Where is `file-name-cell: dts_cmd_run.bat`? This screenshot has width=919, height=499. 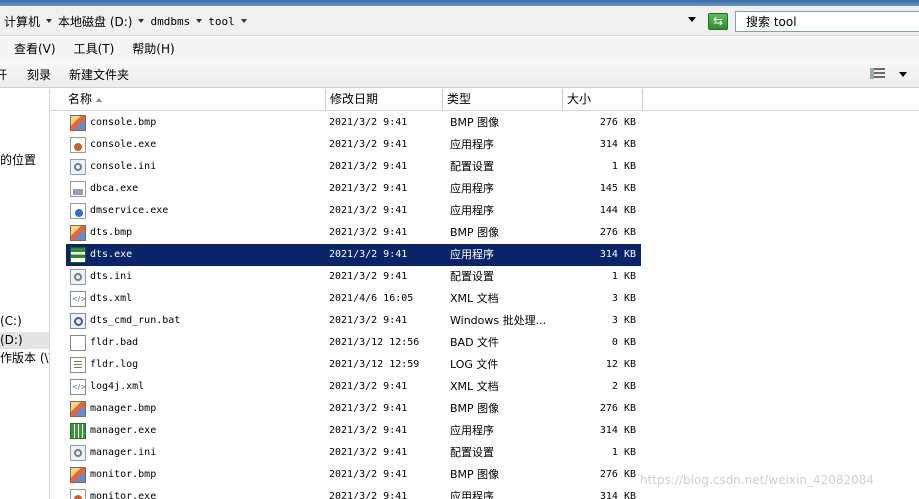
file-name-cell: dts_cmd_run.bat is located at coordinates (199, 321).